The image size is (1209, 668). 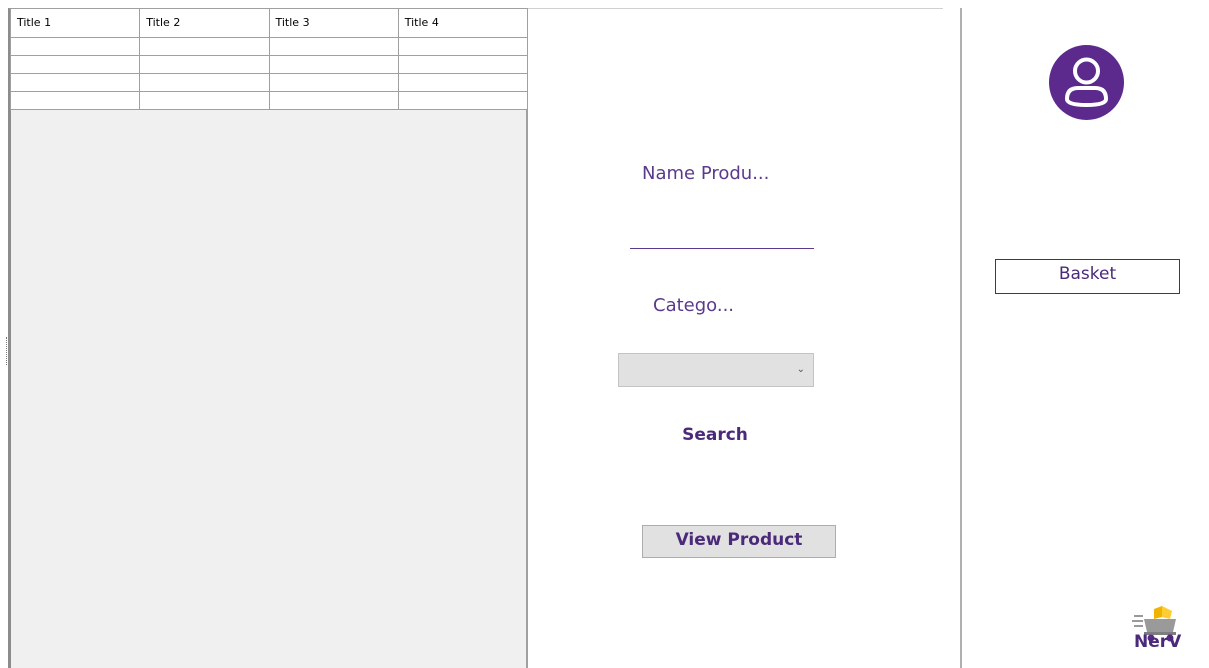 What do you see at coordinates (7, 351) in the screenshot?
I see `splitter-handle` at bounding box center [7, 351].